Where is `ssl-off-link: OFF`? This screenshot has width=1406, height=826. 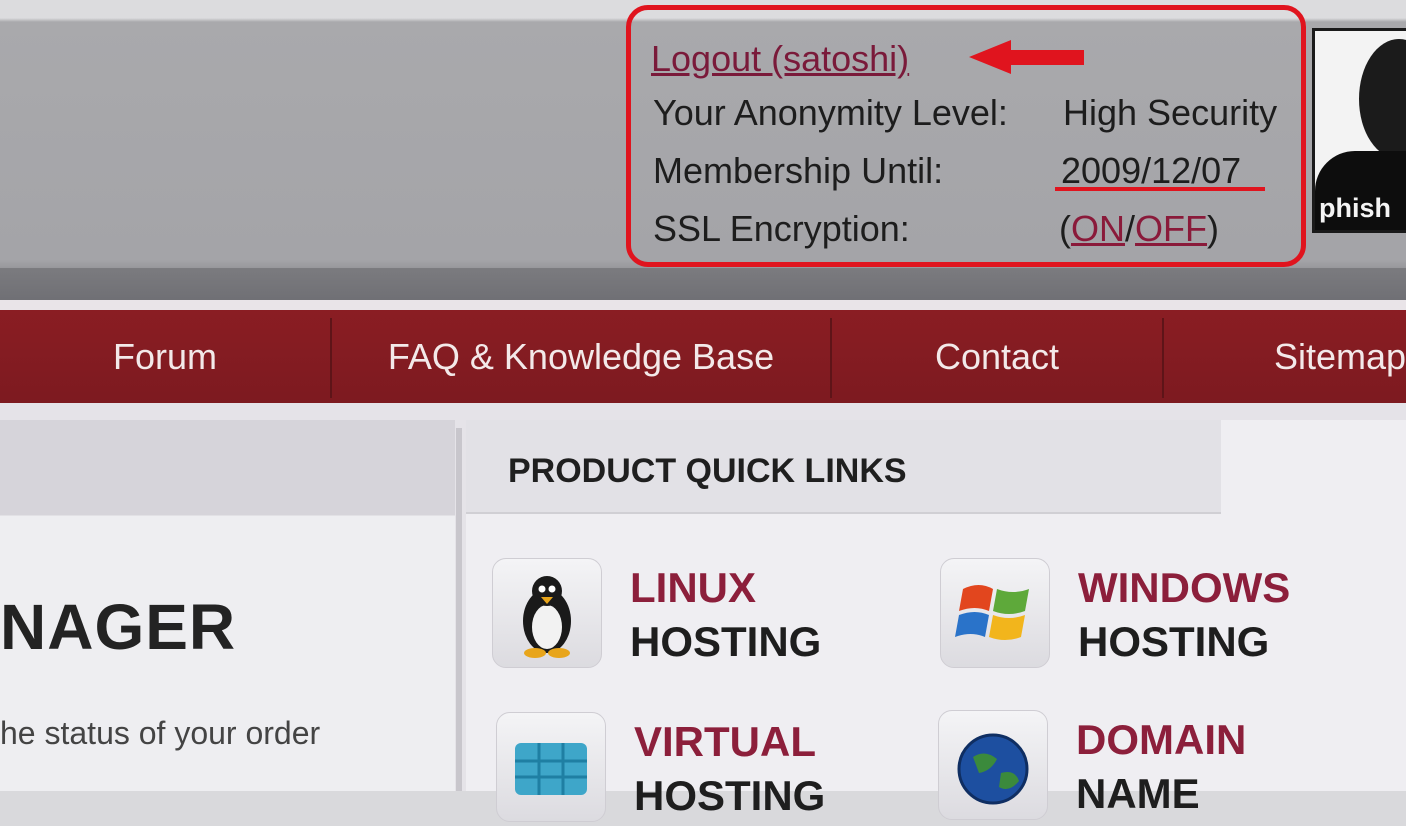 ssl-off-link: OFF is located at coordinates (1171, 228).